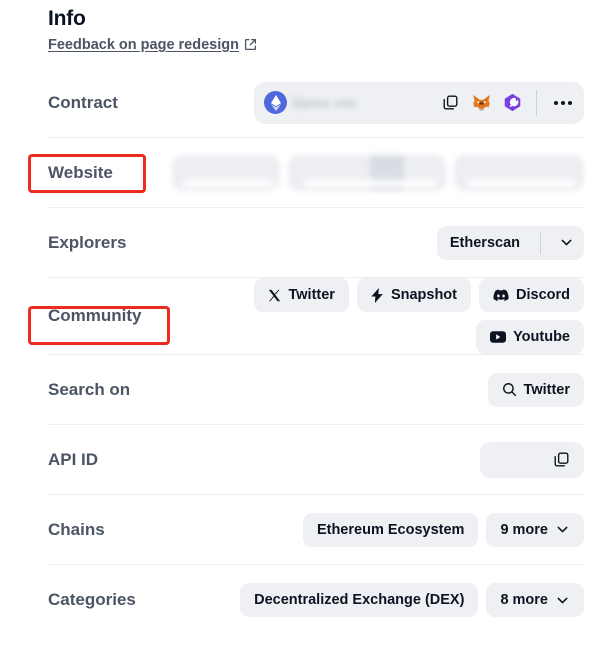  What do you see at coordinates (76, 529) in the screenshot?
I see `row-label-chains: Chains` at bounding box center [76, 529].